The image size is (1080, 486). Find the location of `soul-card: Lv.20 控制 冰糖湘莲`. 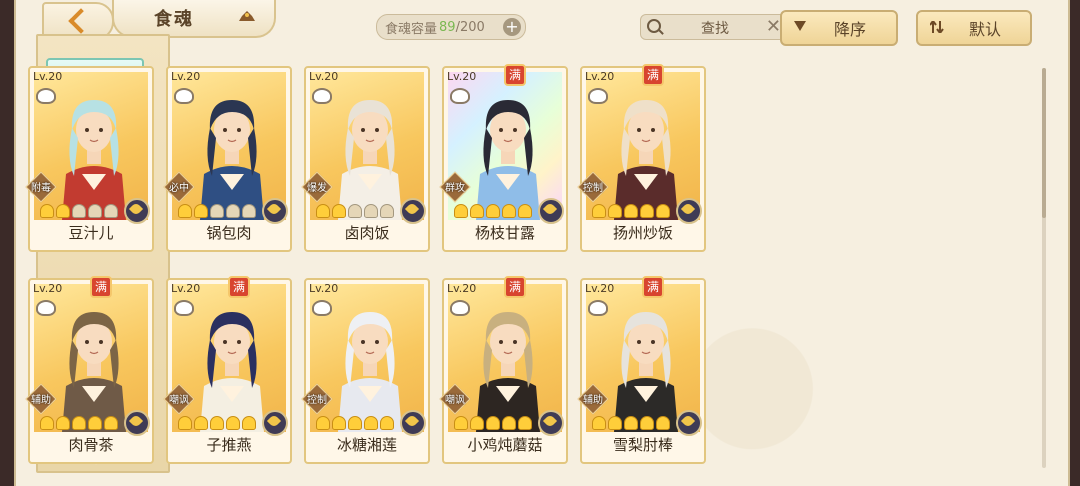

soul-card: Lv.20 控制 冰糖湘莲 is located at coordinates (365, 371).